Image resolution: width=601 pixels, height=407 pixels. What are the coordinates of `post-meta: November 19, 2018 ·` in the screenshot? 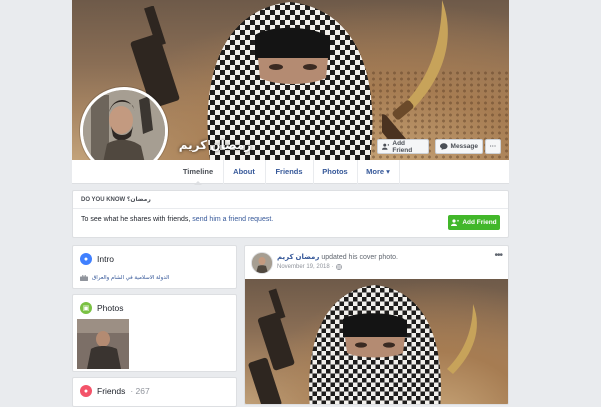 It's located at (310, 267).